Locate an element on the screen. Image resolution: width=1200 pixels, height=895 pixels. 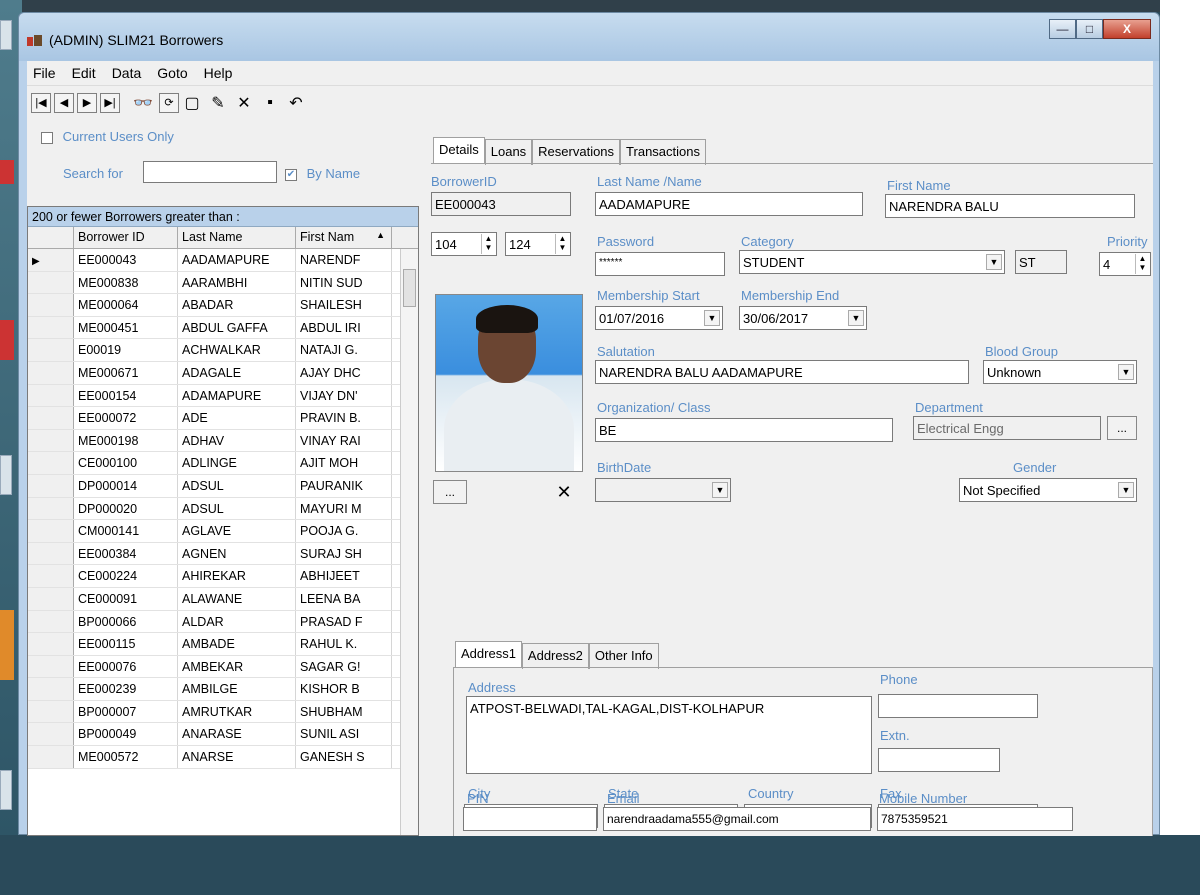
cell-last-name: AADAMAPURE is located at coordinates (237, 260).